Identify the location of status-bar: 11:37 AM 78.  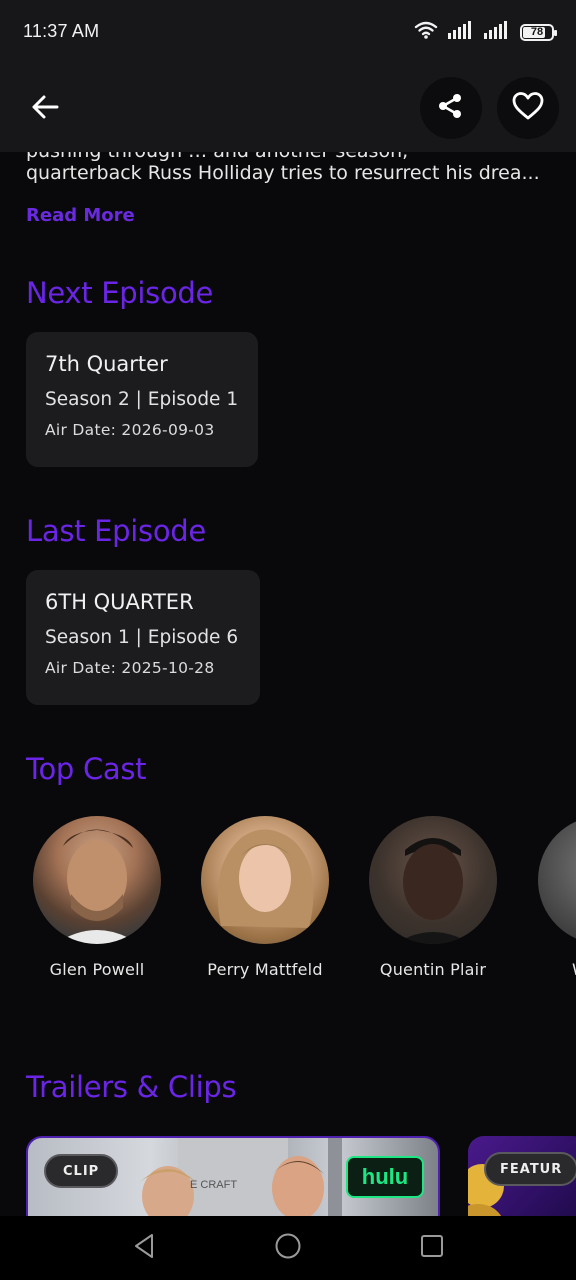
(288, 32).